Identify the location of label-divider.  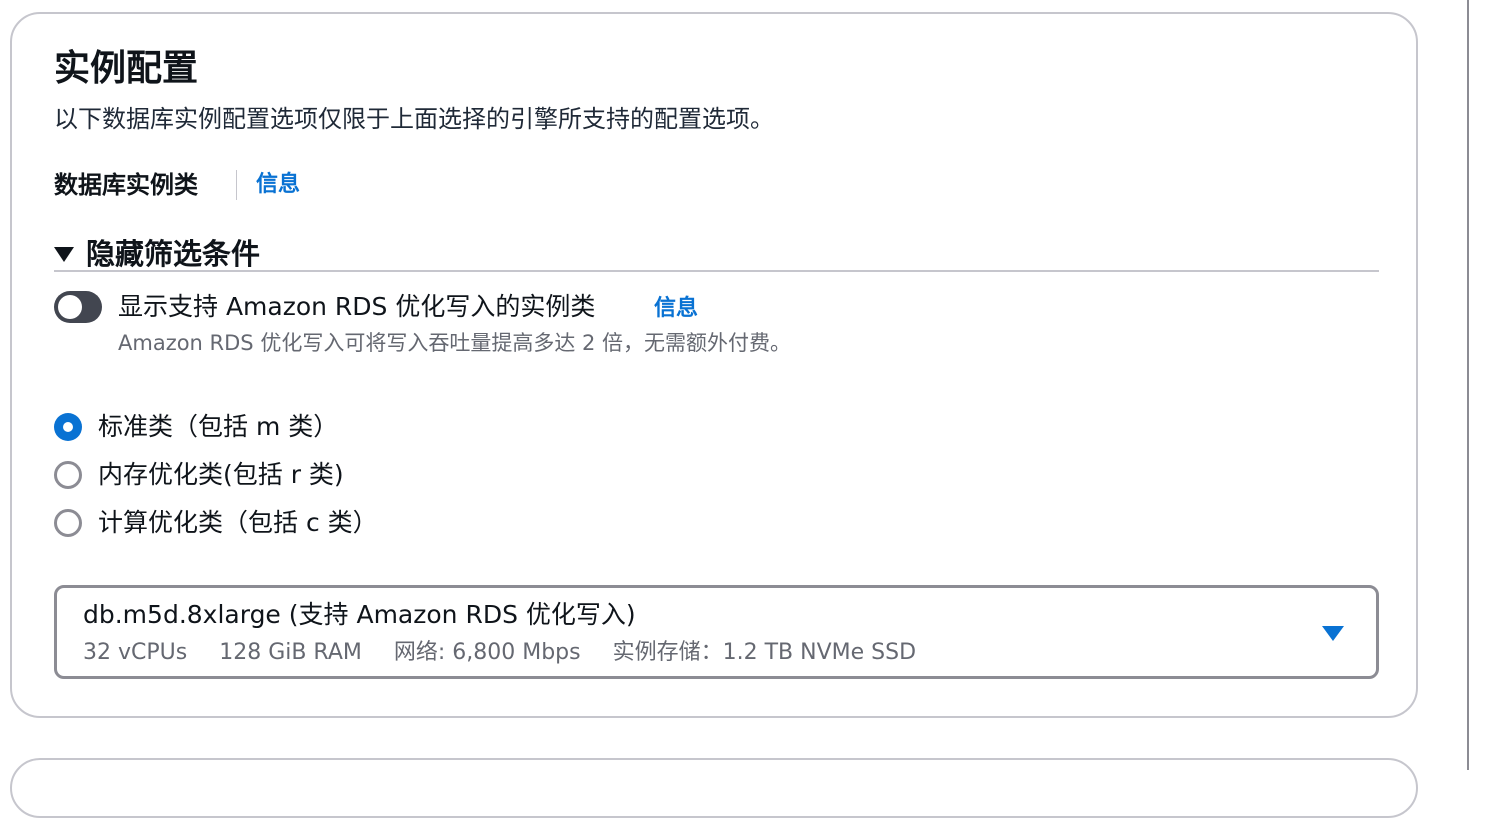
(236, 185).